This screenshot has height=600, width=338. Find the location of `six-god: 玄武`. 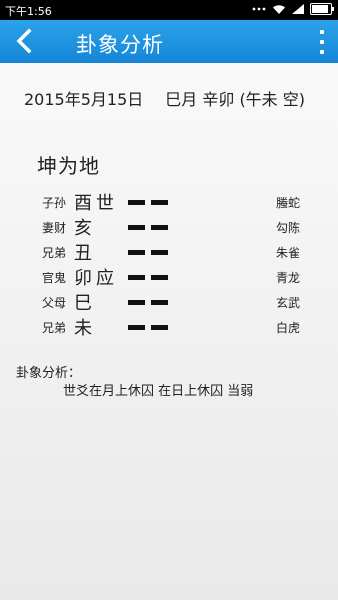

six-god: 玄武 is located at coordinates (288, 303).